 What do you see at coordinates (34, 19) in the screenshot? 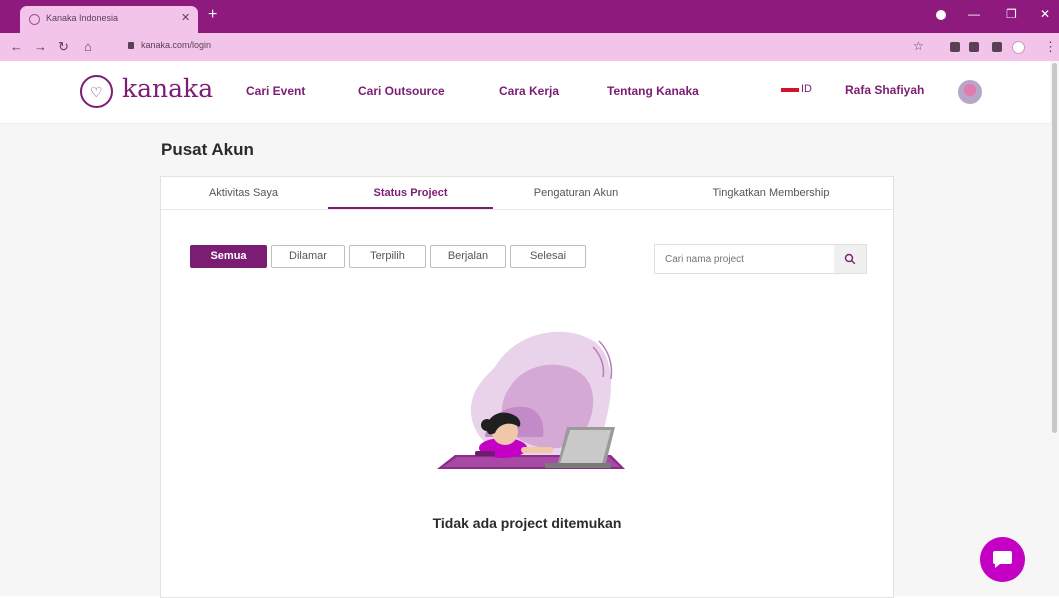
I see `favicon-icon` at bounding box center [34, 19].